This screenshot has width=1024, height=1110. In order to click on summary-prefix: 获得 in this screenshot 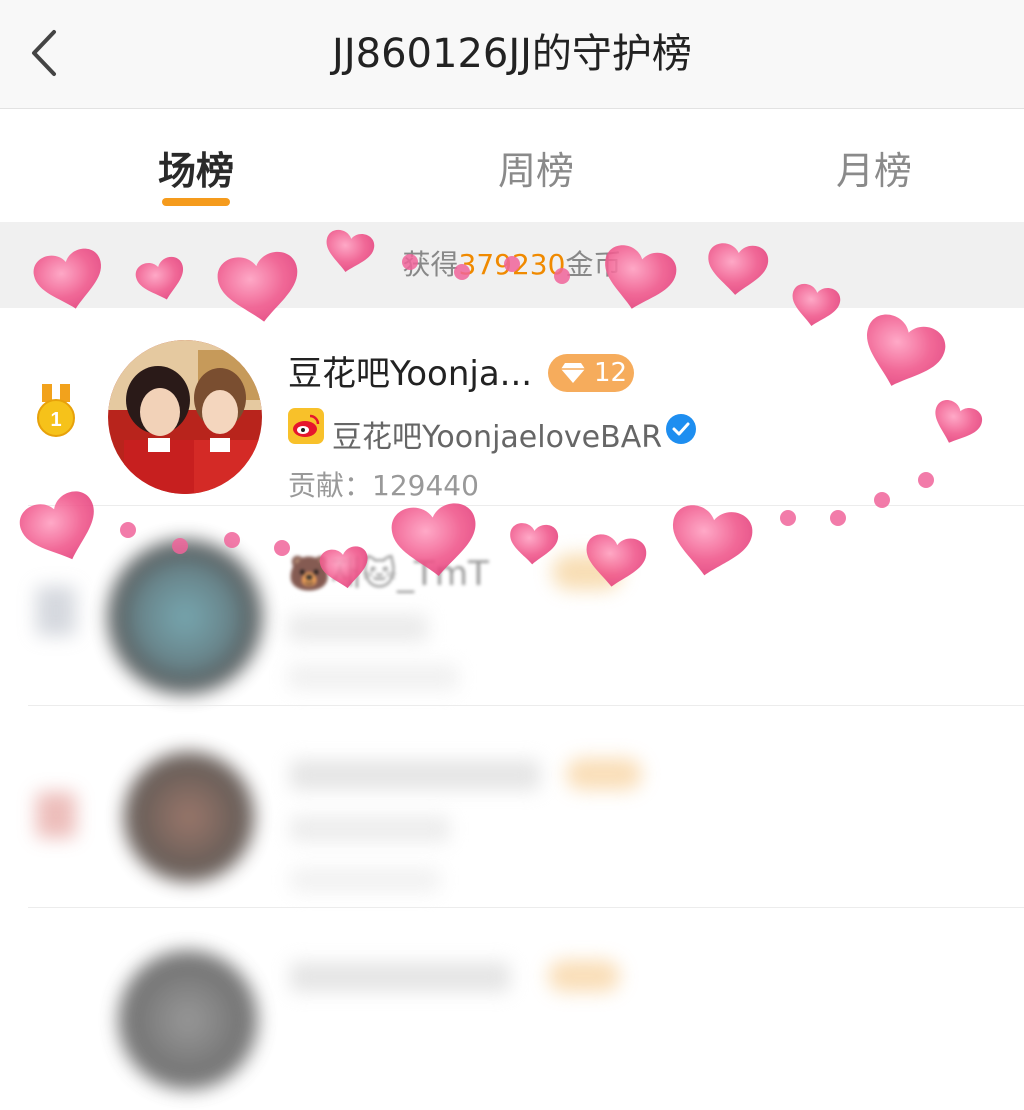, I will do `click(430, 264)`.